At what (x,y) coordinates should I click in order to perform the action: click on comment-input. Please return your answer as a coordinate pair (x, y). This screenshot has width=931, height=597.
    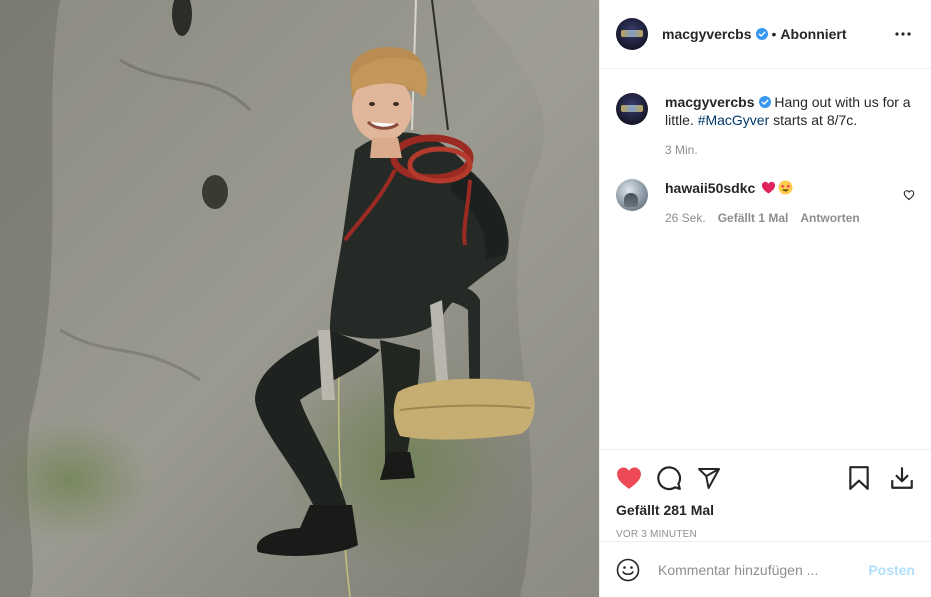
    Looking at the image, I should click on (762, 569).